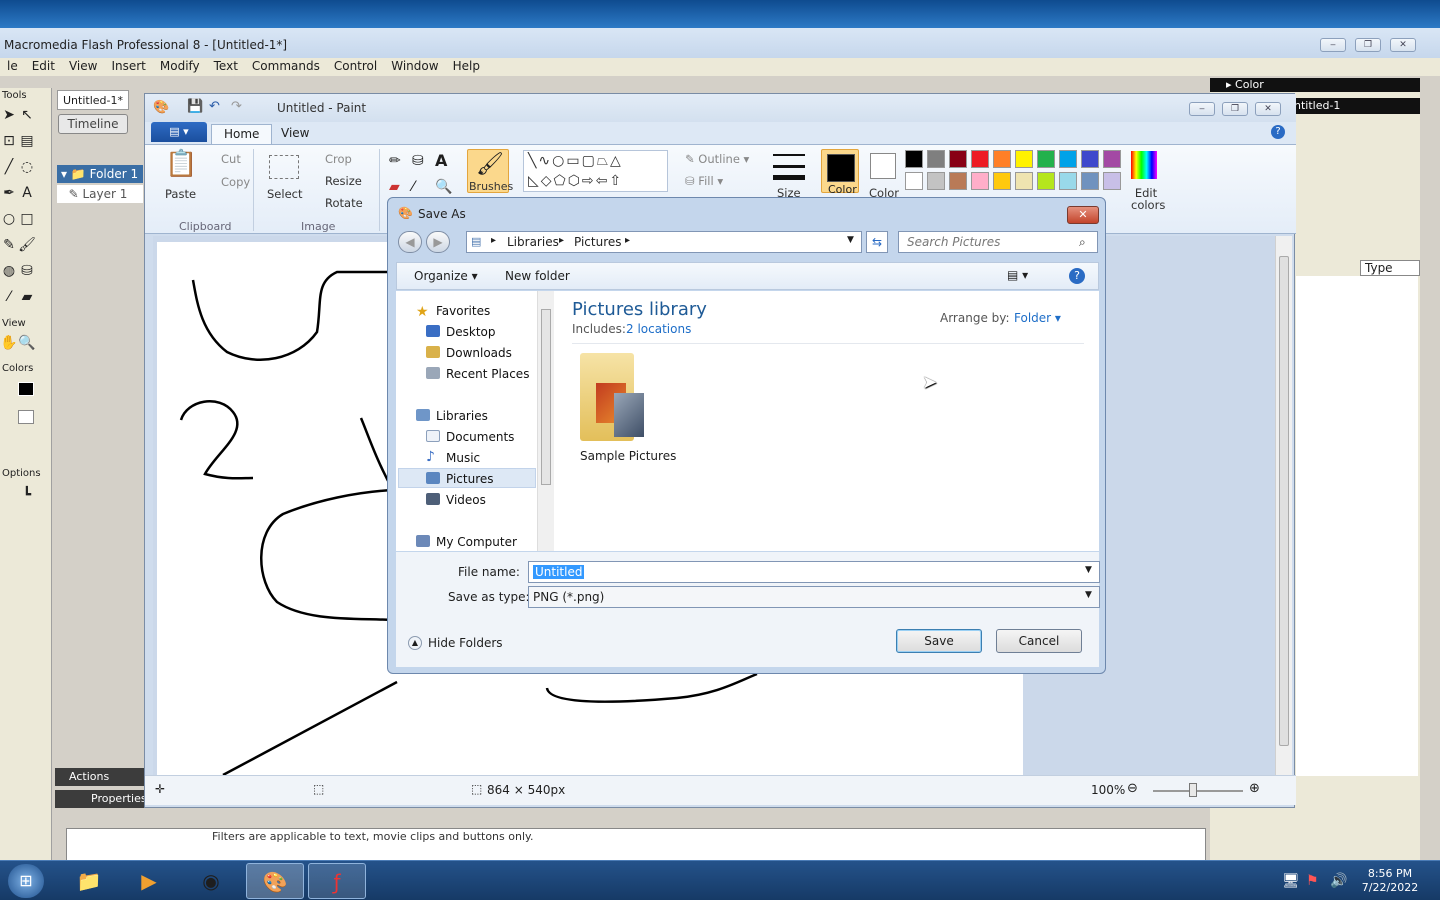  I want to click on rotate-button: Rotate, so click(344, 203).